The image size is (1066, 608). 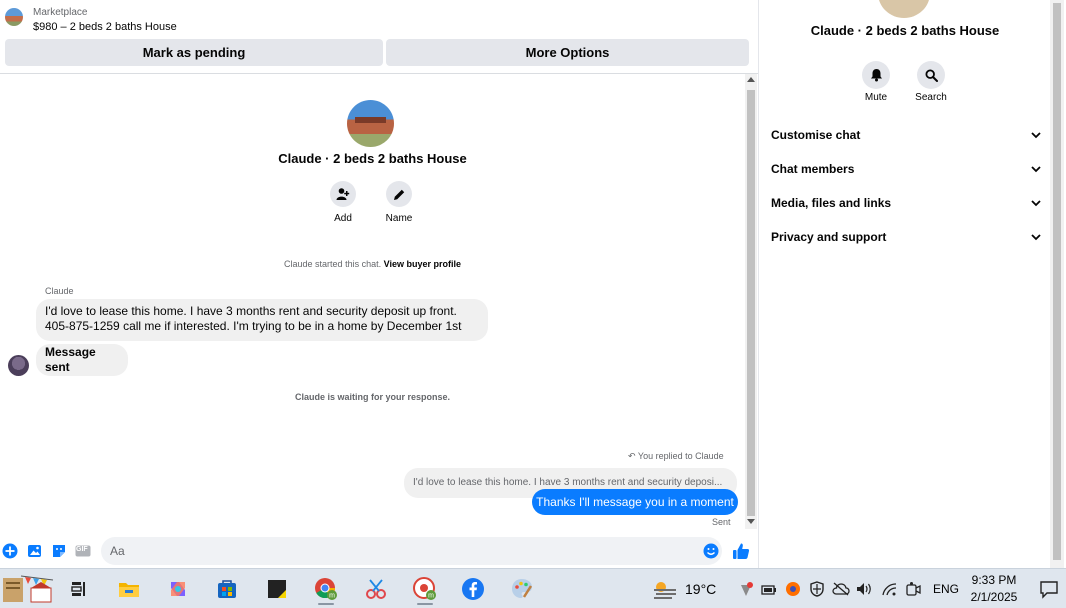 I want to click on marketplace-header: Marketplace $980 – 2 beds 2 baths House, so click(x=379, y=19).